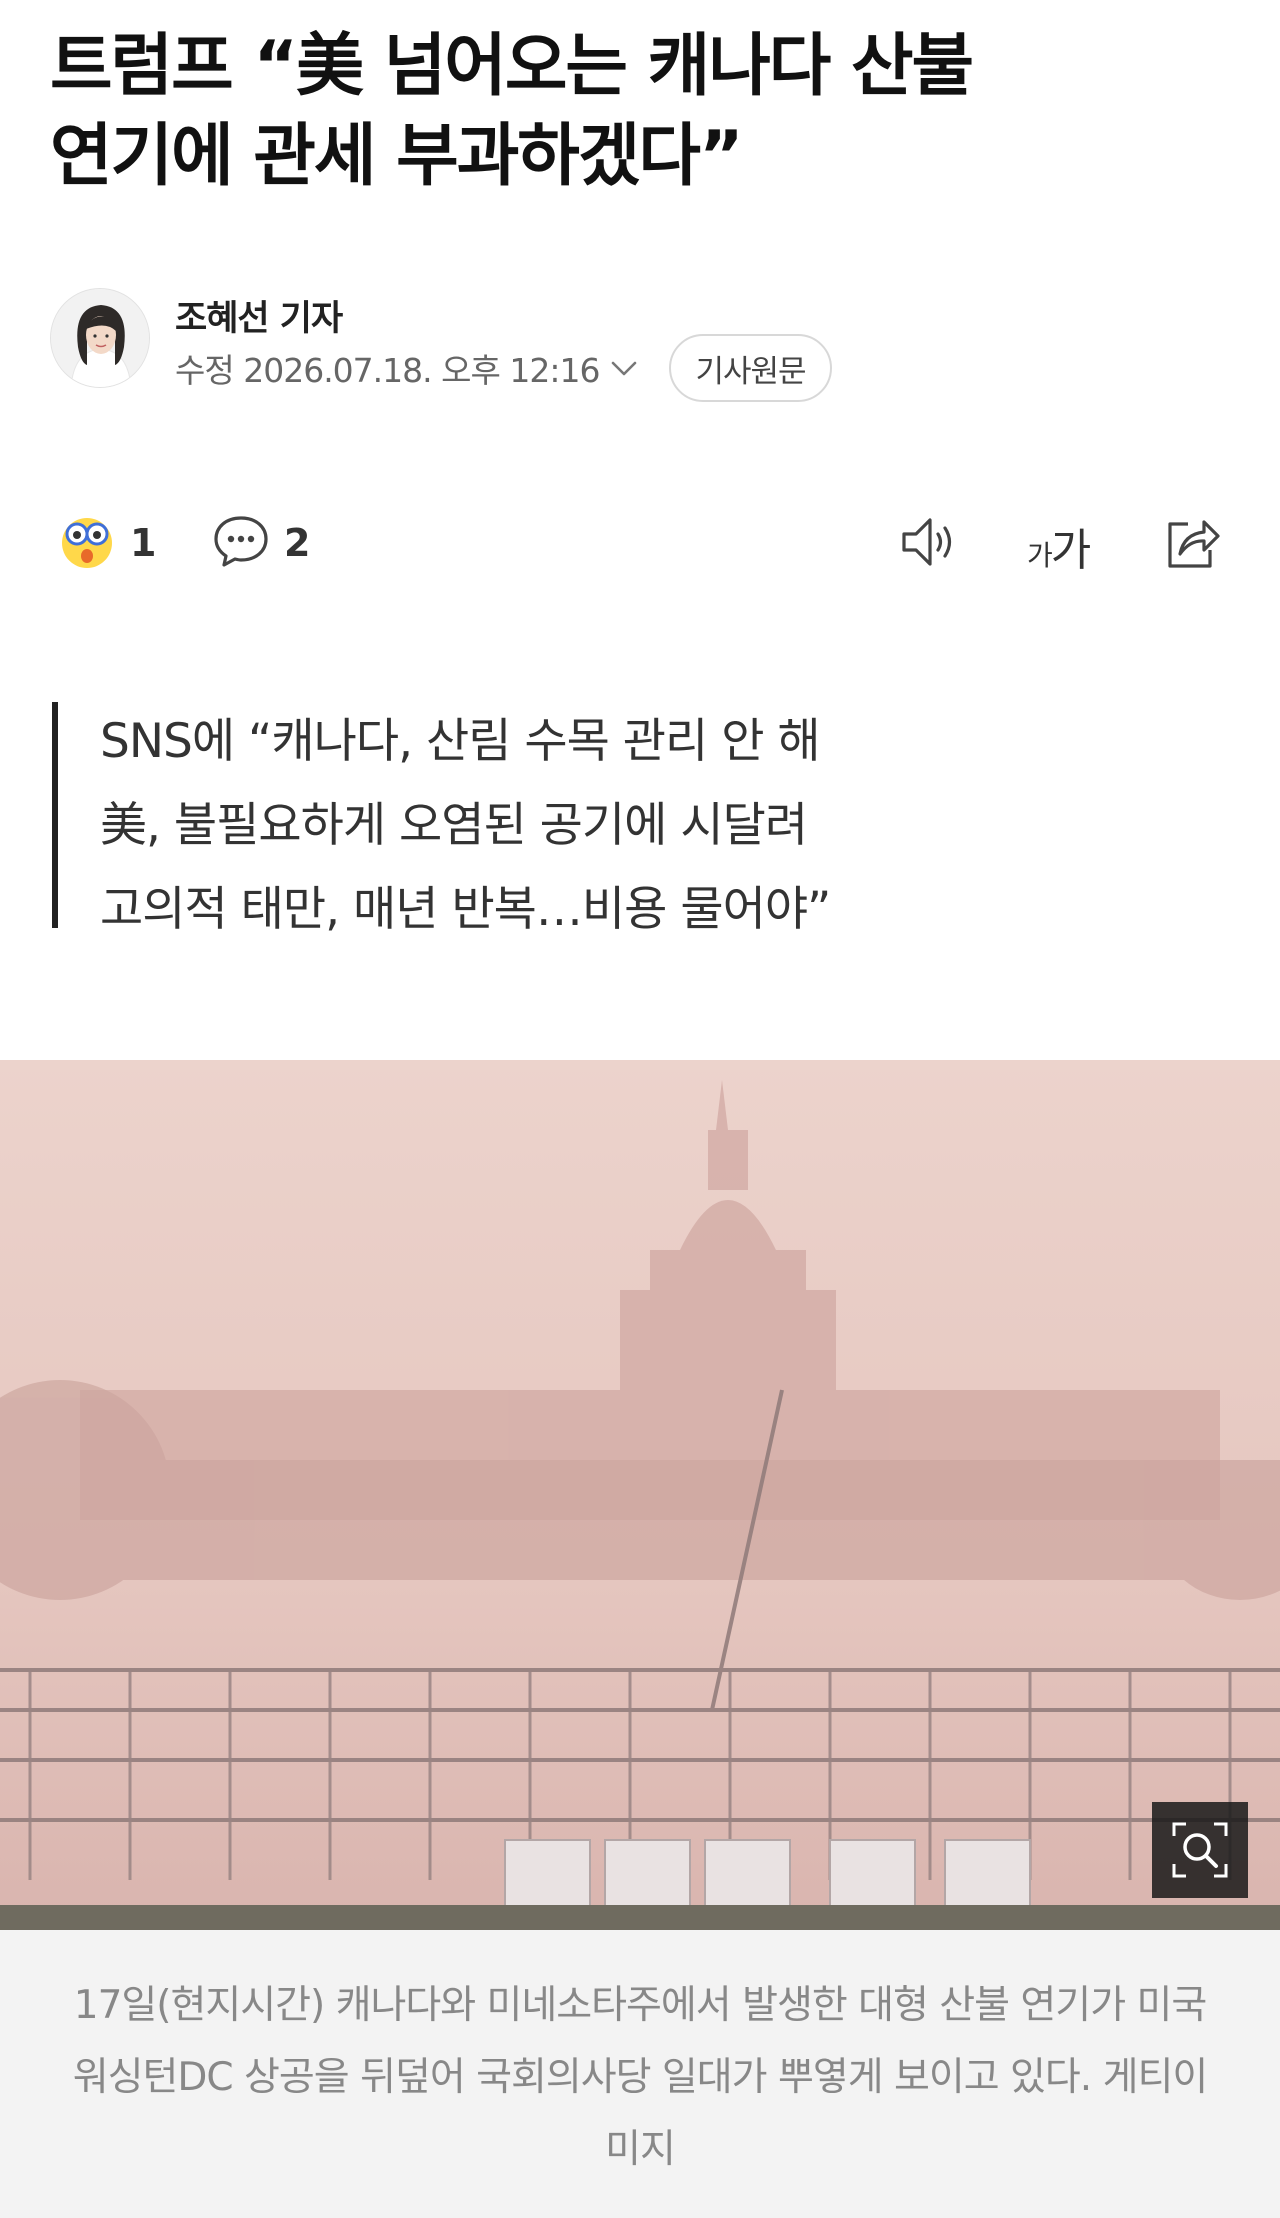  I want to click on meta-row: 수정 2026.07.18. 오후 12:16 기사원문, so click(503, 368).